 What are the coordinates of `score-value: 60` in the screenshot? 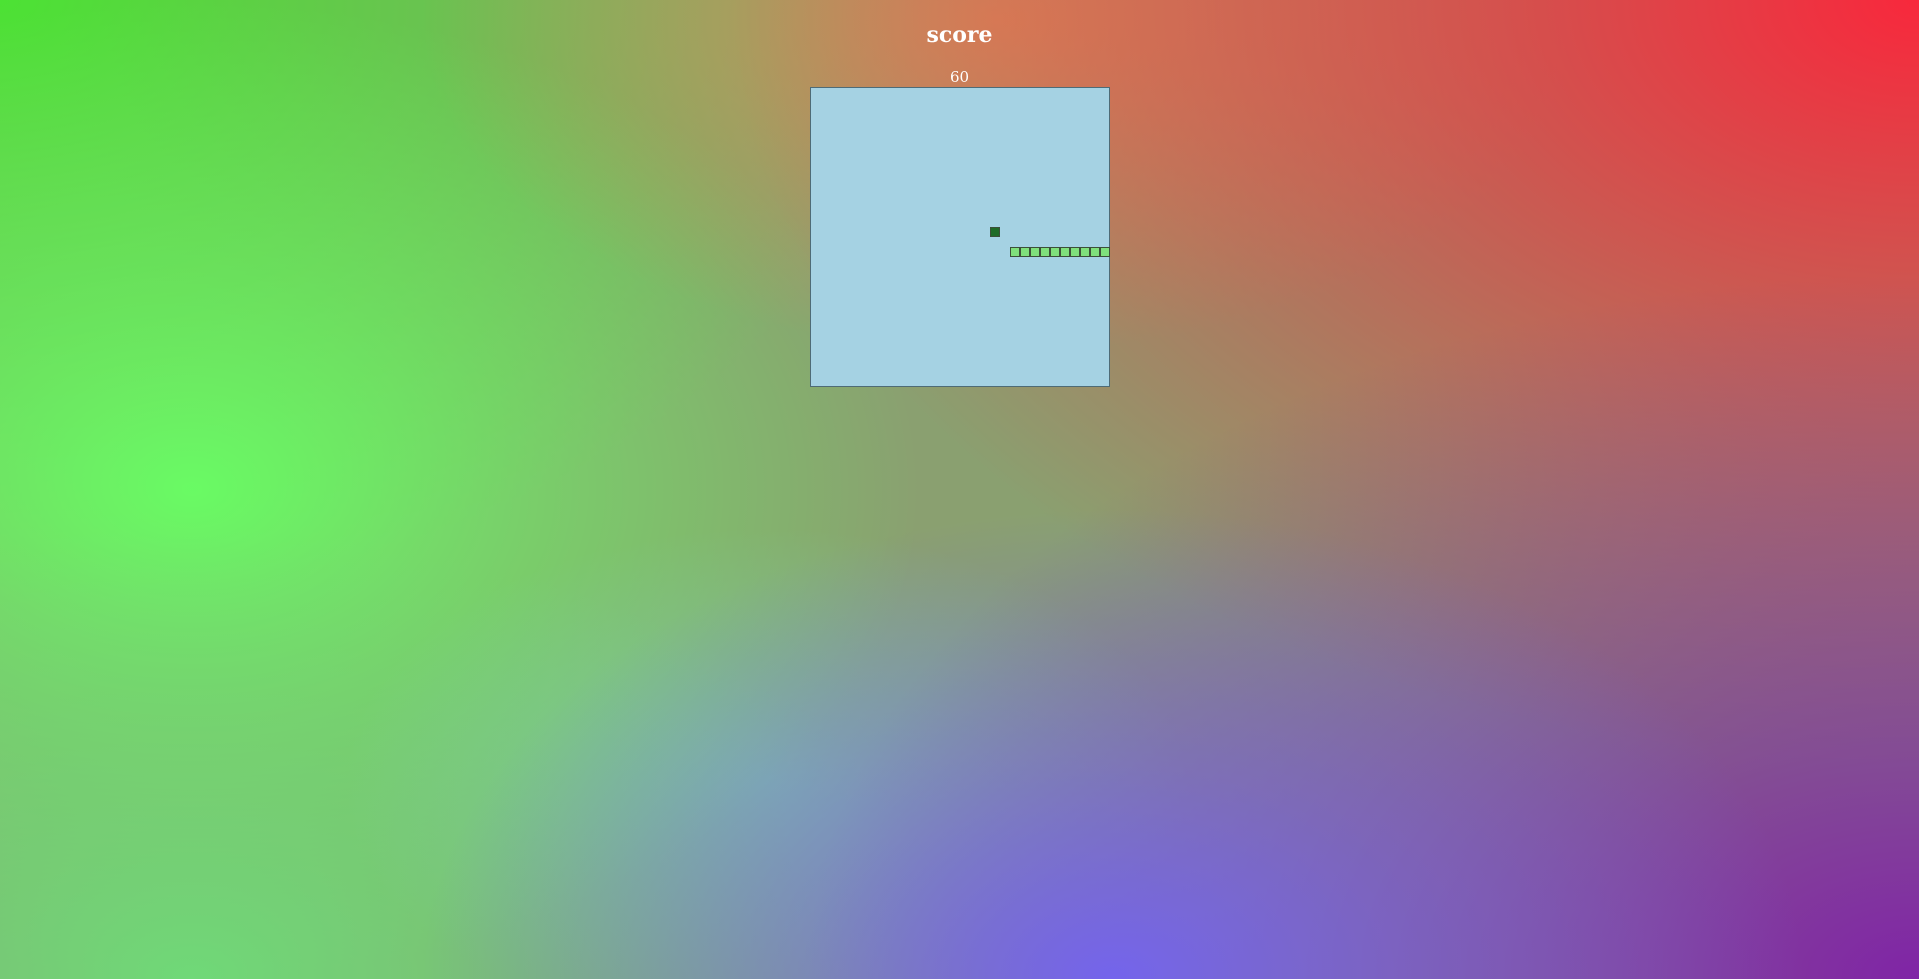 It's located at (959, 77).